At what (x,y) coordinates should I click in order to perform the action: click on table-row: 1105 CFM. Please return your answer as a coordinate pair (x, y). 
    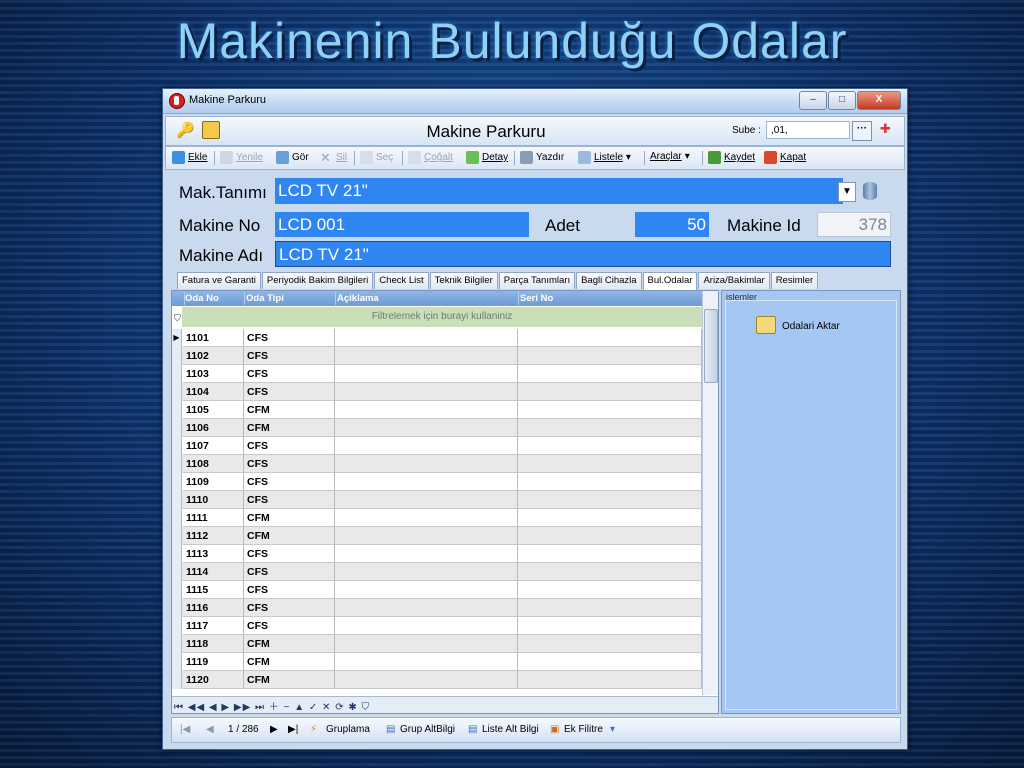
    Looking at the image, I should click on (437, 410).